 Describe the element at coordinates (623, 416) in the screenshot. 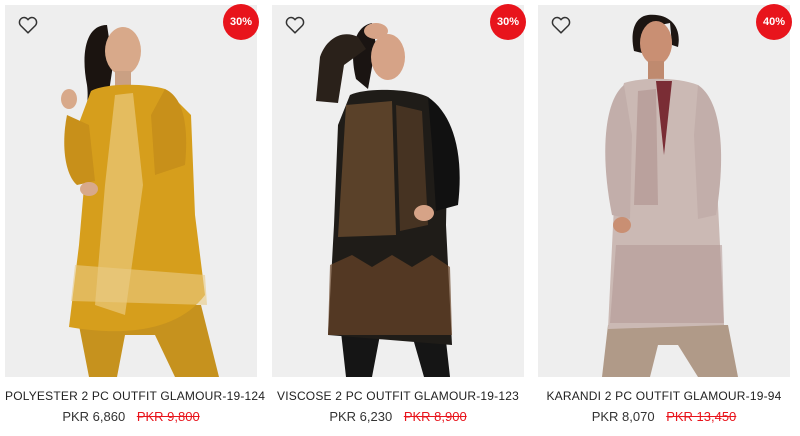

I see `current-price: PKR 8,070` at that location.